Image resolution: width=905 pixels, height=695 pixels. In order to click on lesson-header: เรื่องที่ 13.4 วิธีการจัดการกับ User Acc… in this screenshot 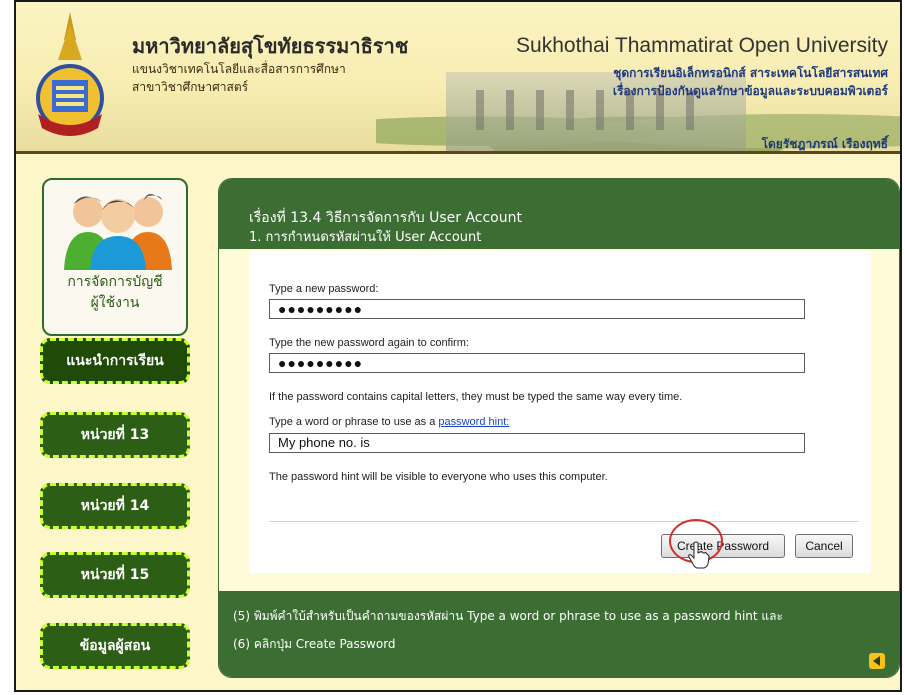, I will do `click(559, 214)`.